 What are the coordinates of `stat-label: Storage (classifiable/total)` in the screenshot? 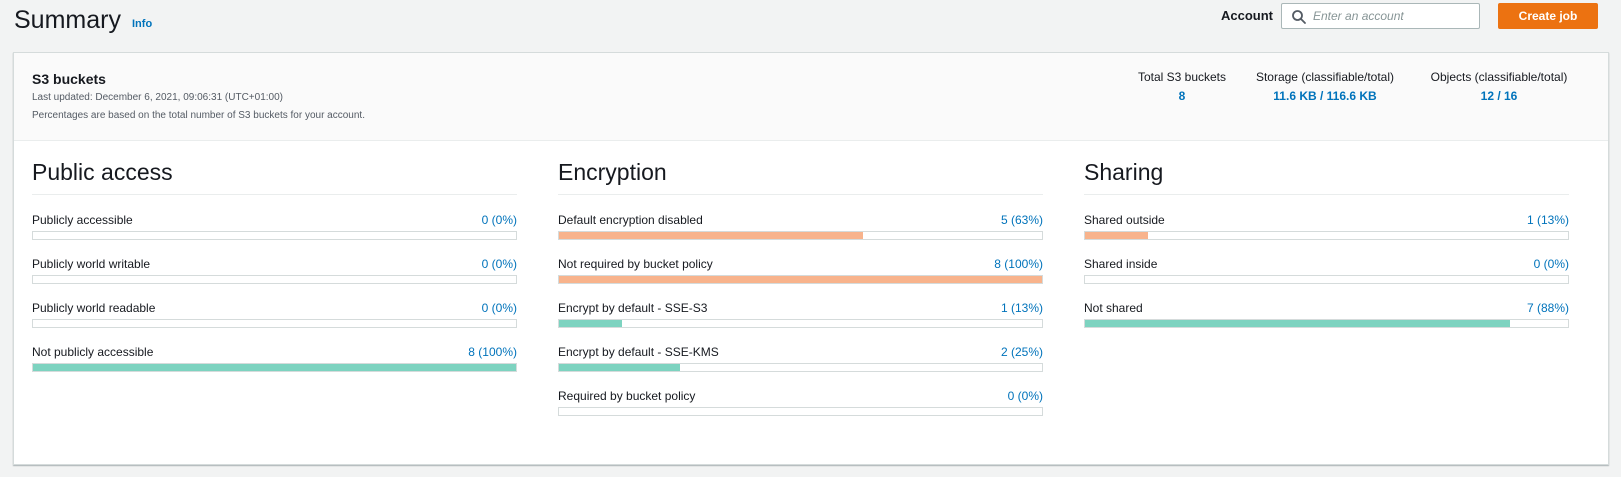 It's located at (1325, 77).